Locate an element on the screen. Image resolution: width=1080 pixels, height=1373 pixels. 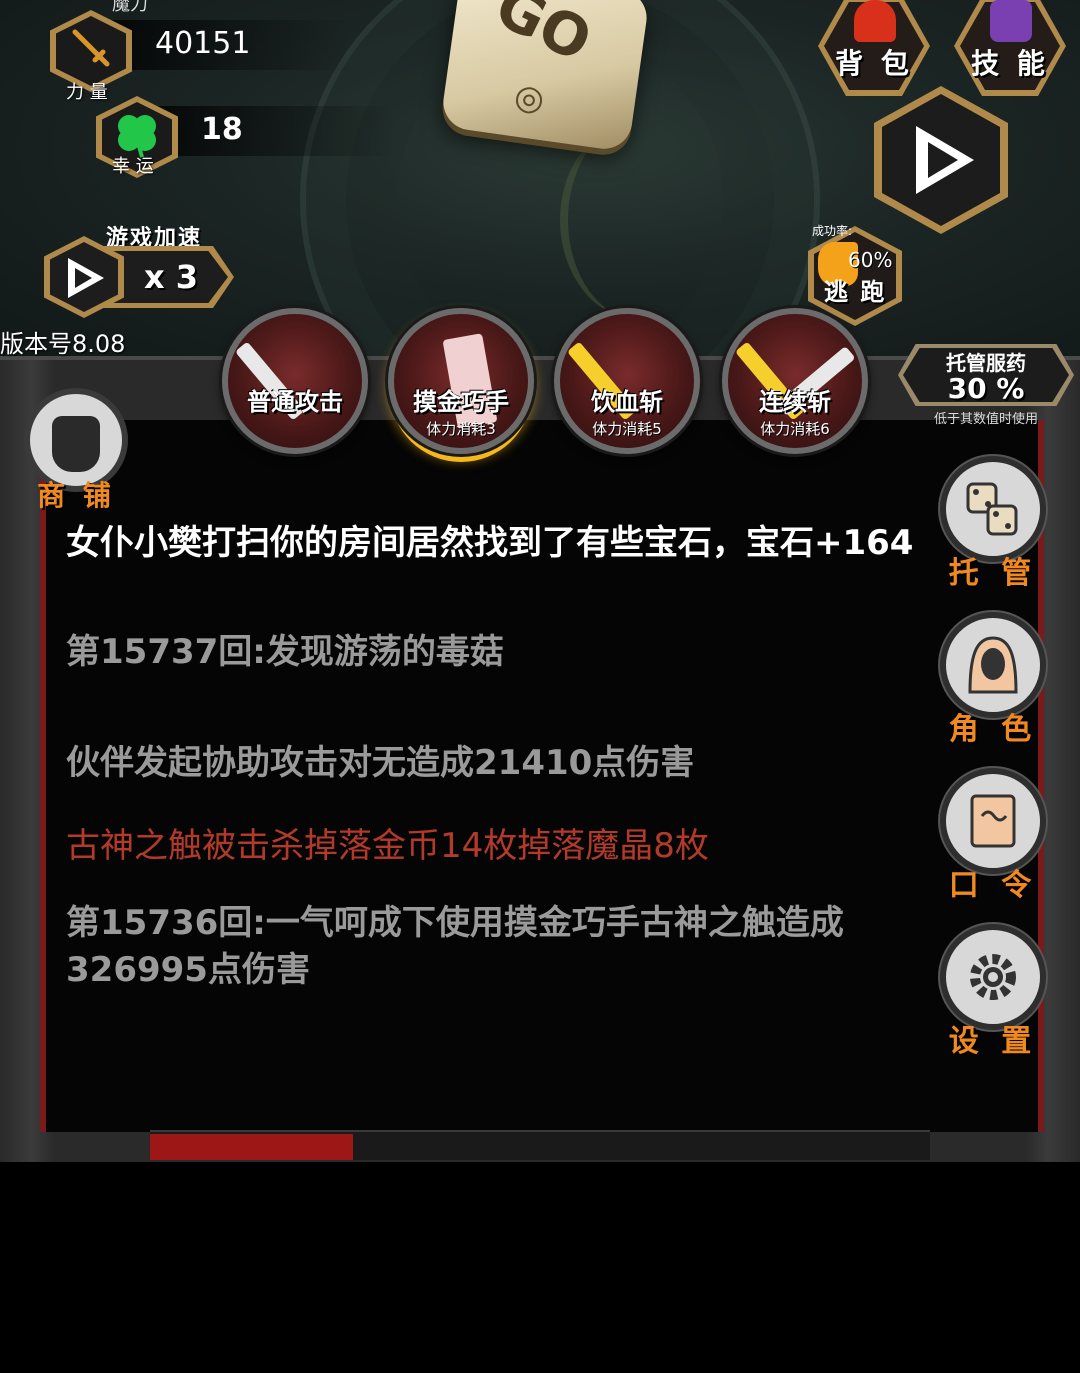
gear-icon is located at coordinates (993, 977).